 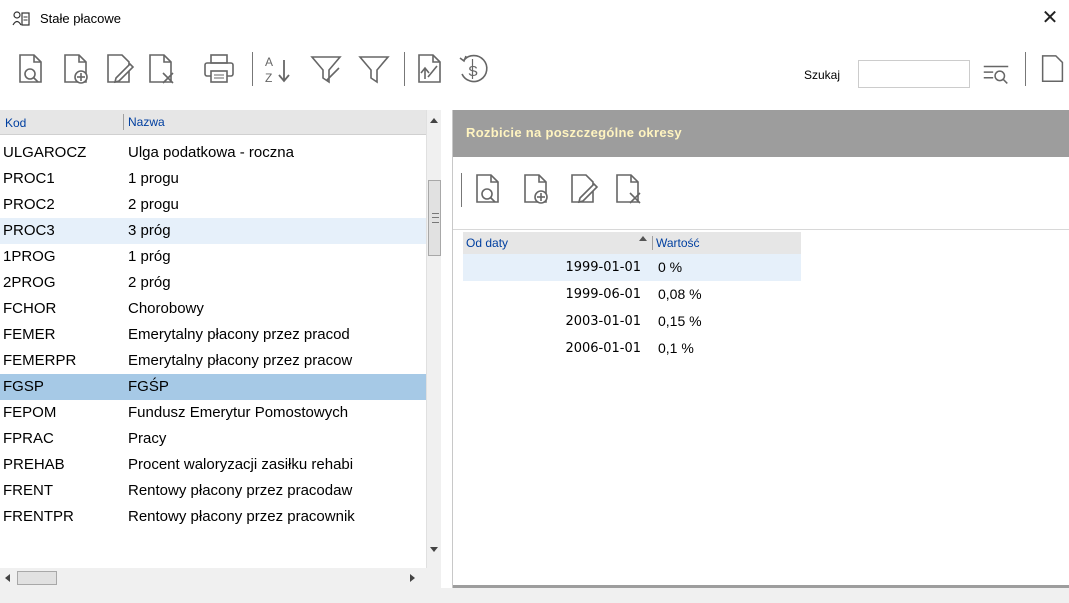 What do you see at coordinates (534, 595) in the screenshot?
I see `status-bar` at bounding box center [534, 595].